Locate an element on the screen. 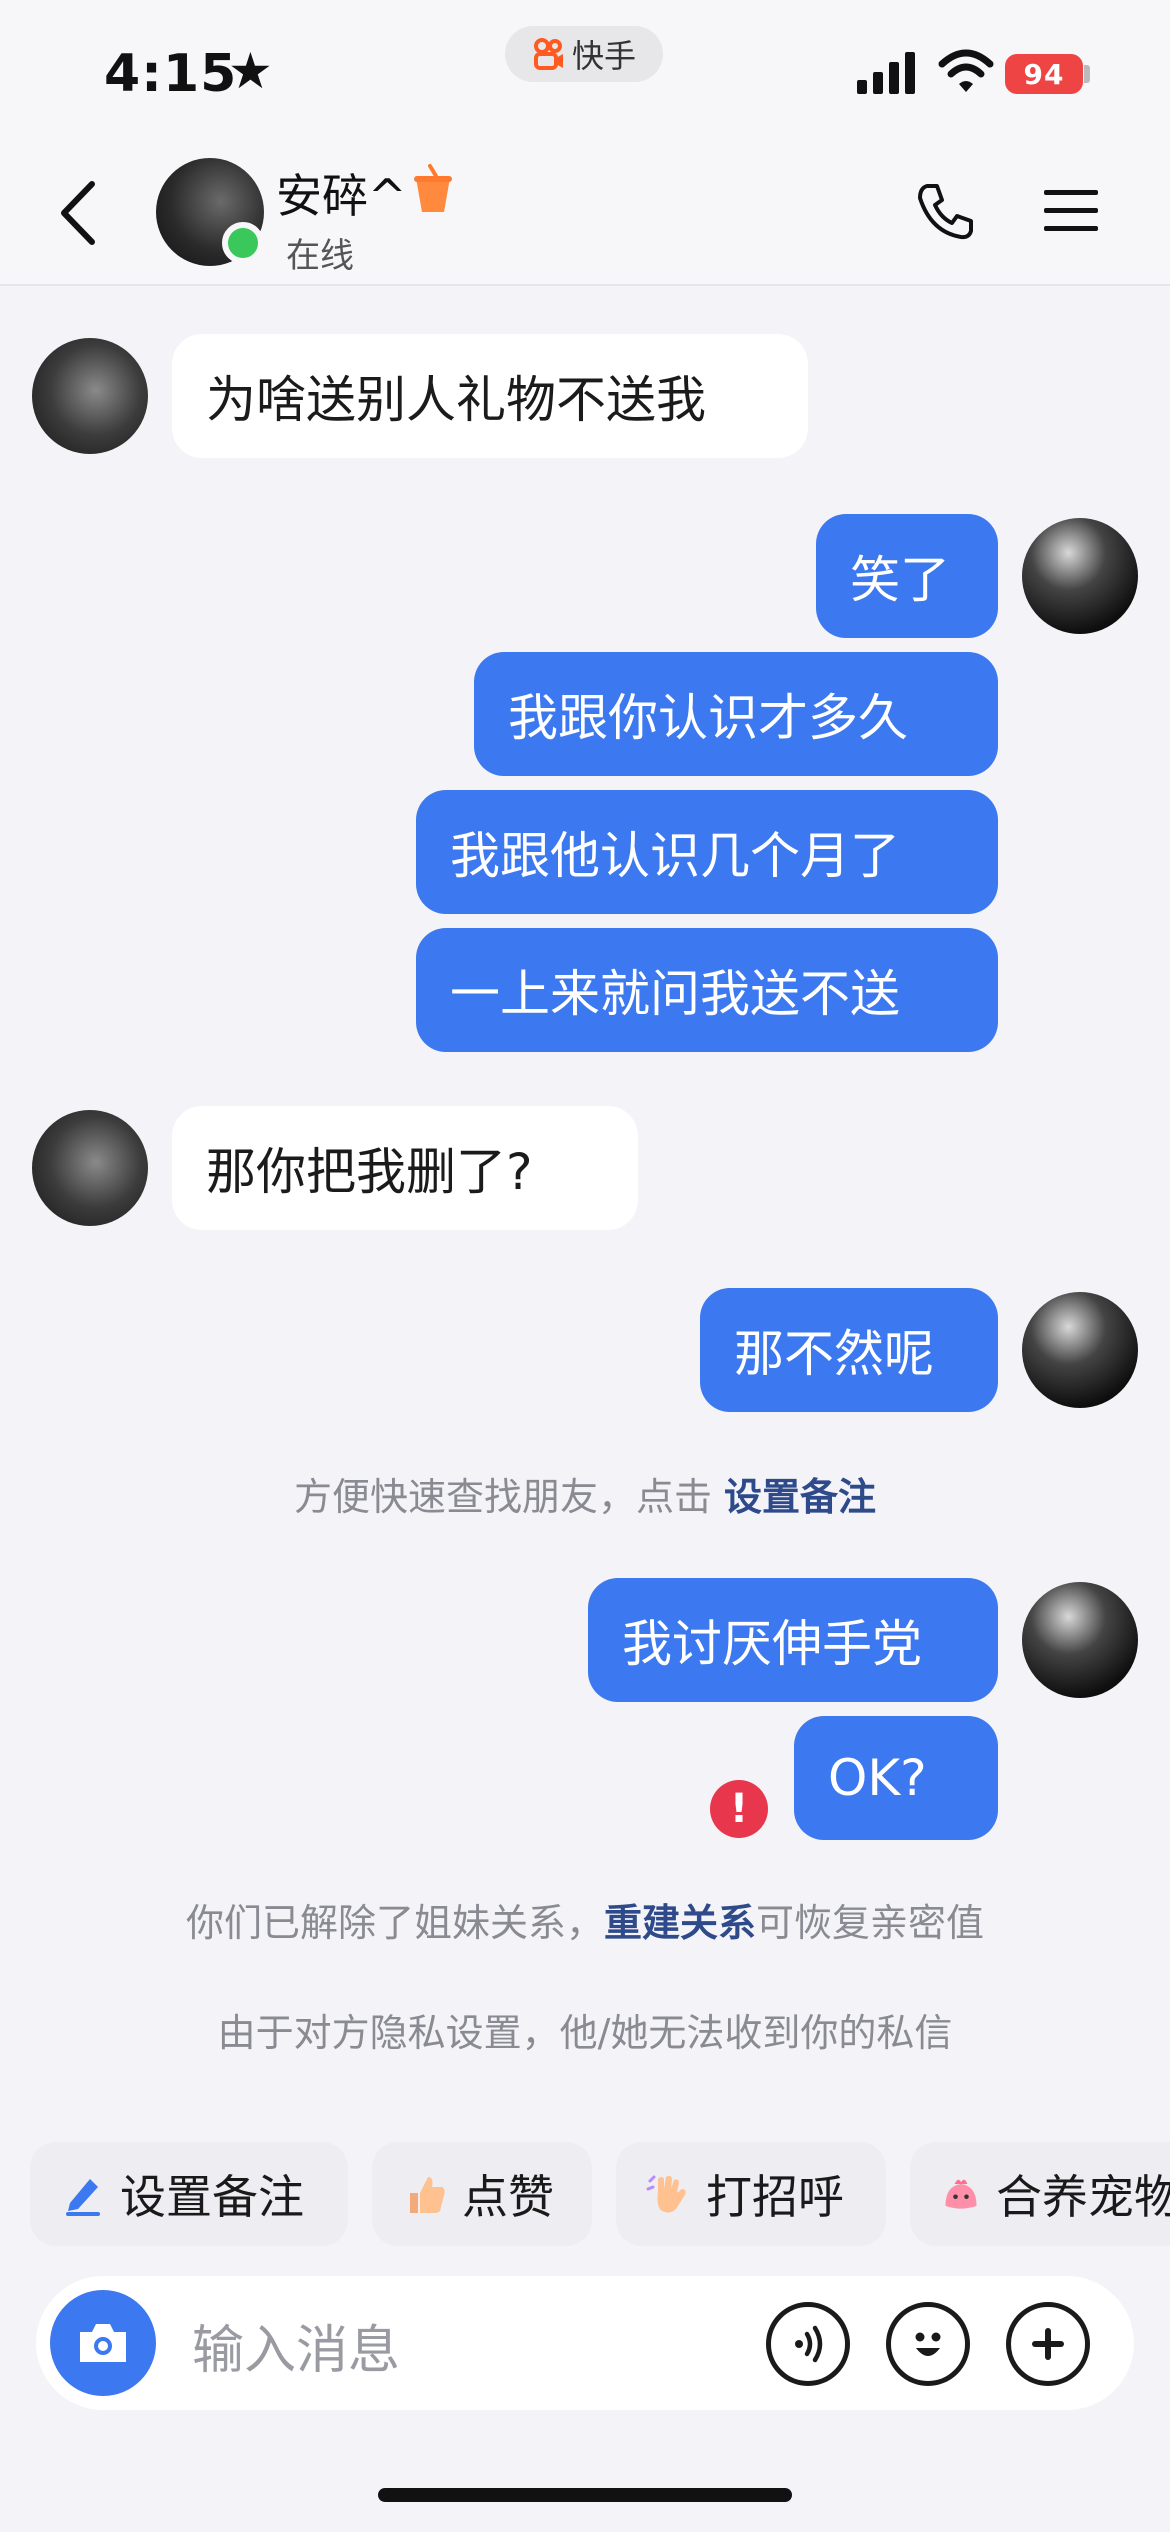 This screenshot has height=2532, width=1170. message-text: 那你把我删了? is located at coordinates (369, 1172).